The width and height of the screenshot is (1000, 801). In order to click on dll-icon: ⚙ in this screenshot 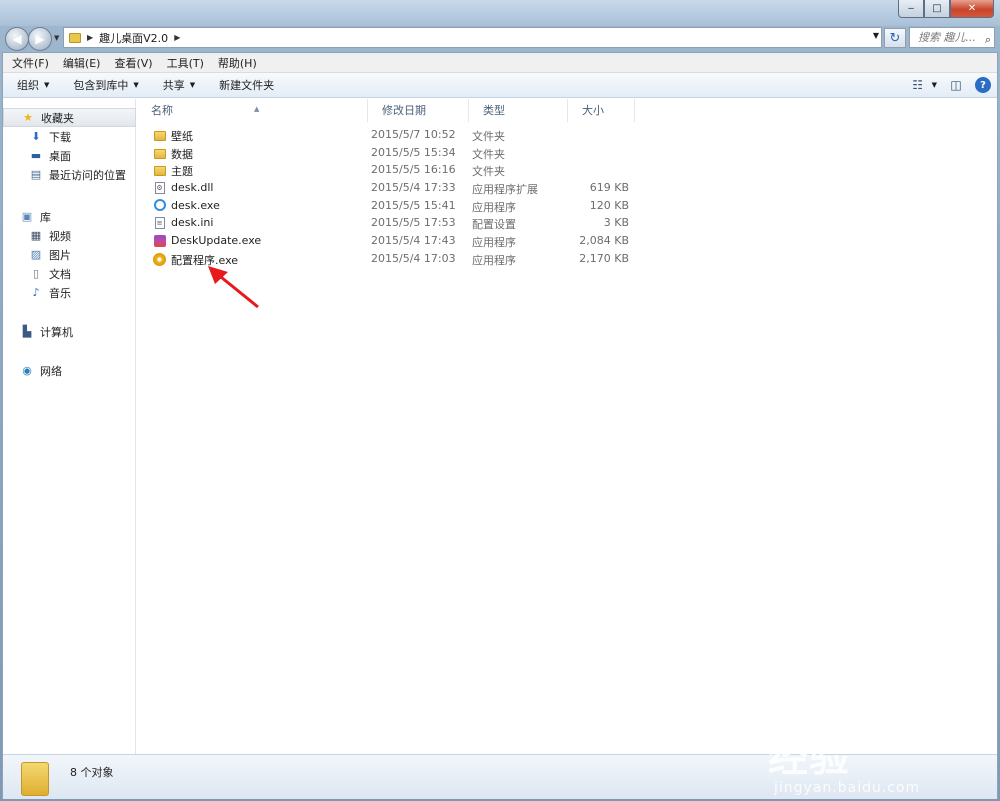, I will do `click(159, 187)`.